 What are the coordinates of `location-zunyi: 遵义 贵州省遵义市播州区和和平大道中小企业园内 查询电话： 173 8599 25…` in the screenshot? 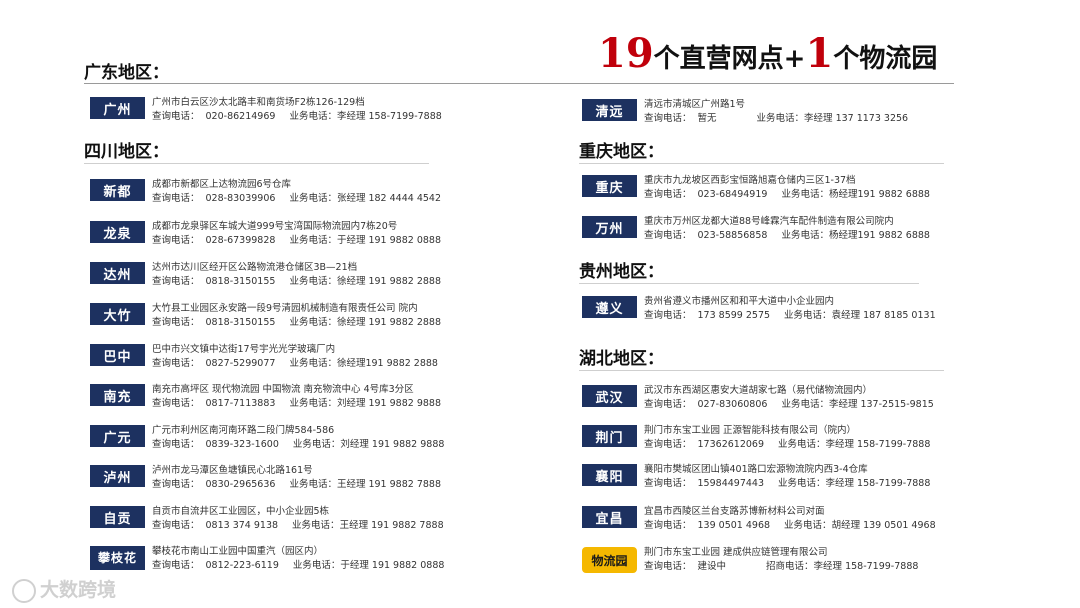 It's located at (812, 311).